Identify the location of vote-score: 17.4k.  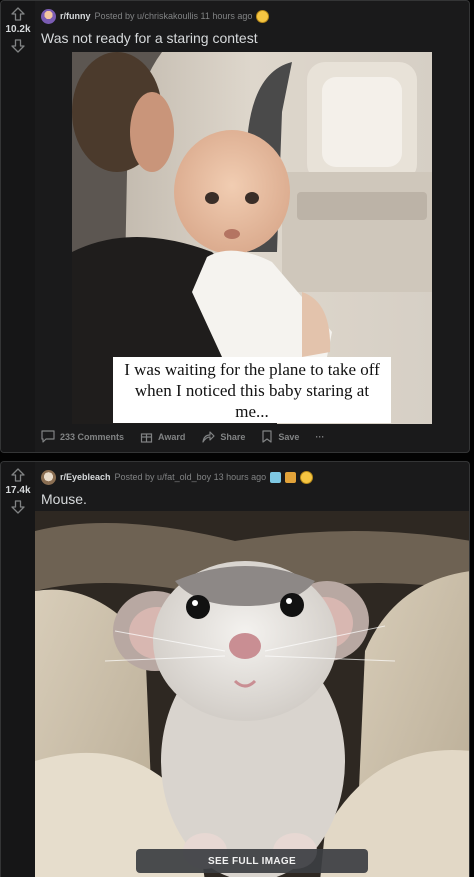
(18, 490).